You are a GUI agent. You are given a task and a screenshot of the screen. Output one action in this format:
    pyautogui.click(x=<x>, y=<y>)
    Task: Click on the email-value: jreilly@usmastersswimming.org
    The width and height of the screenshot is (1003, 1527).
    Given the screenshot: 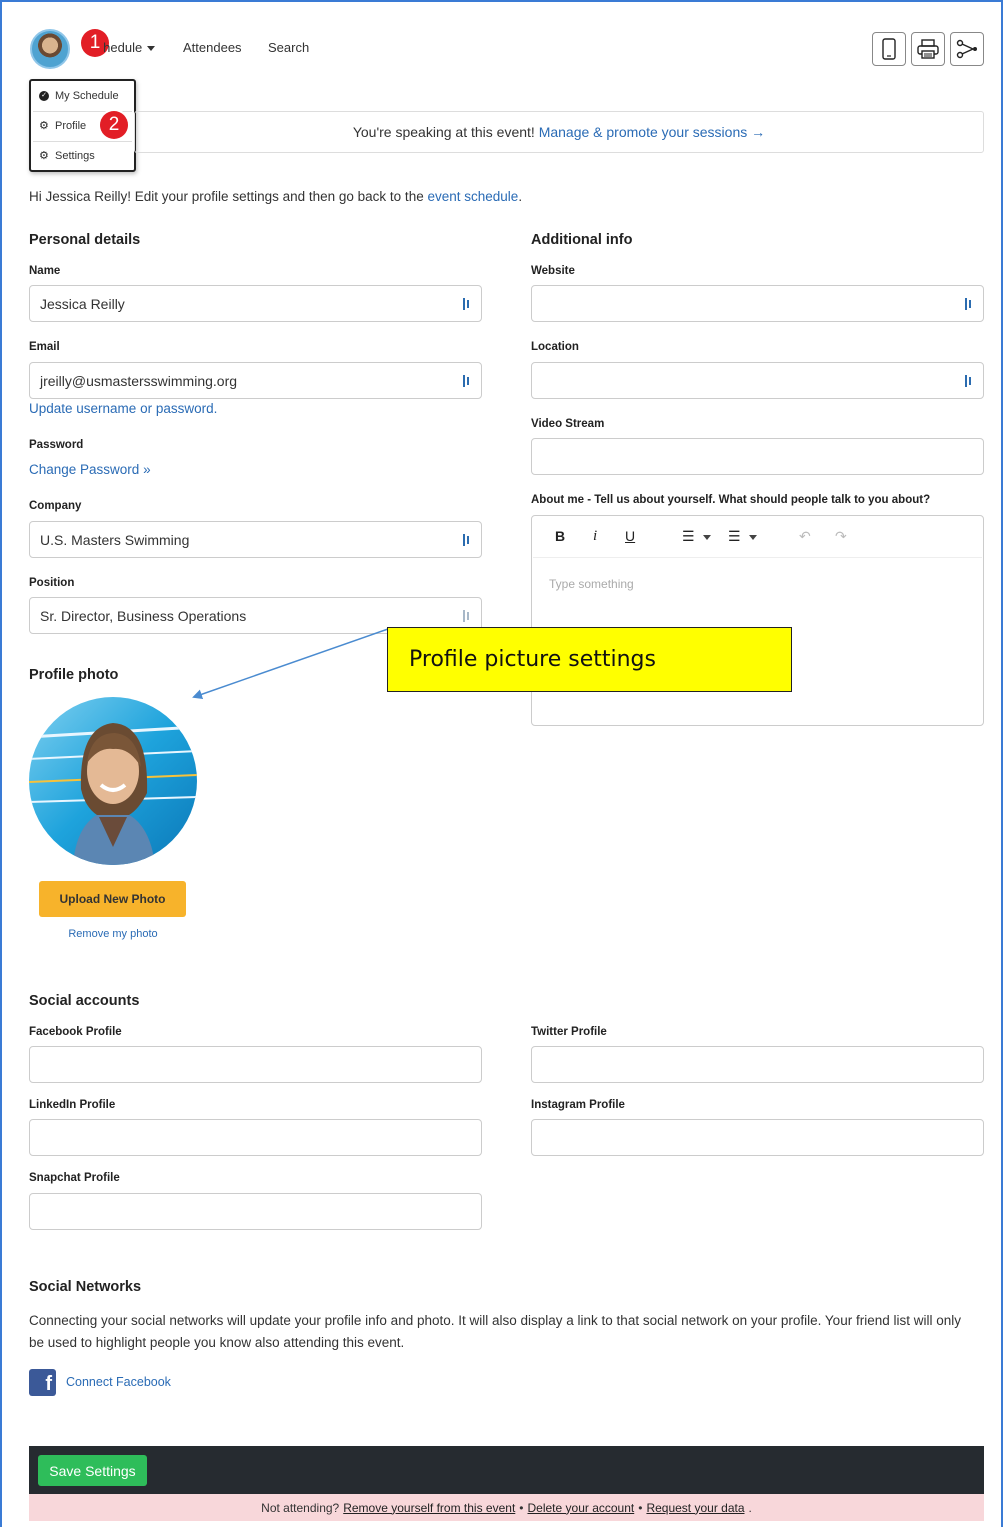 What is the action you would take?
    pyautogui.click(x=139, y=380)
    